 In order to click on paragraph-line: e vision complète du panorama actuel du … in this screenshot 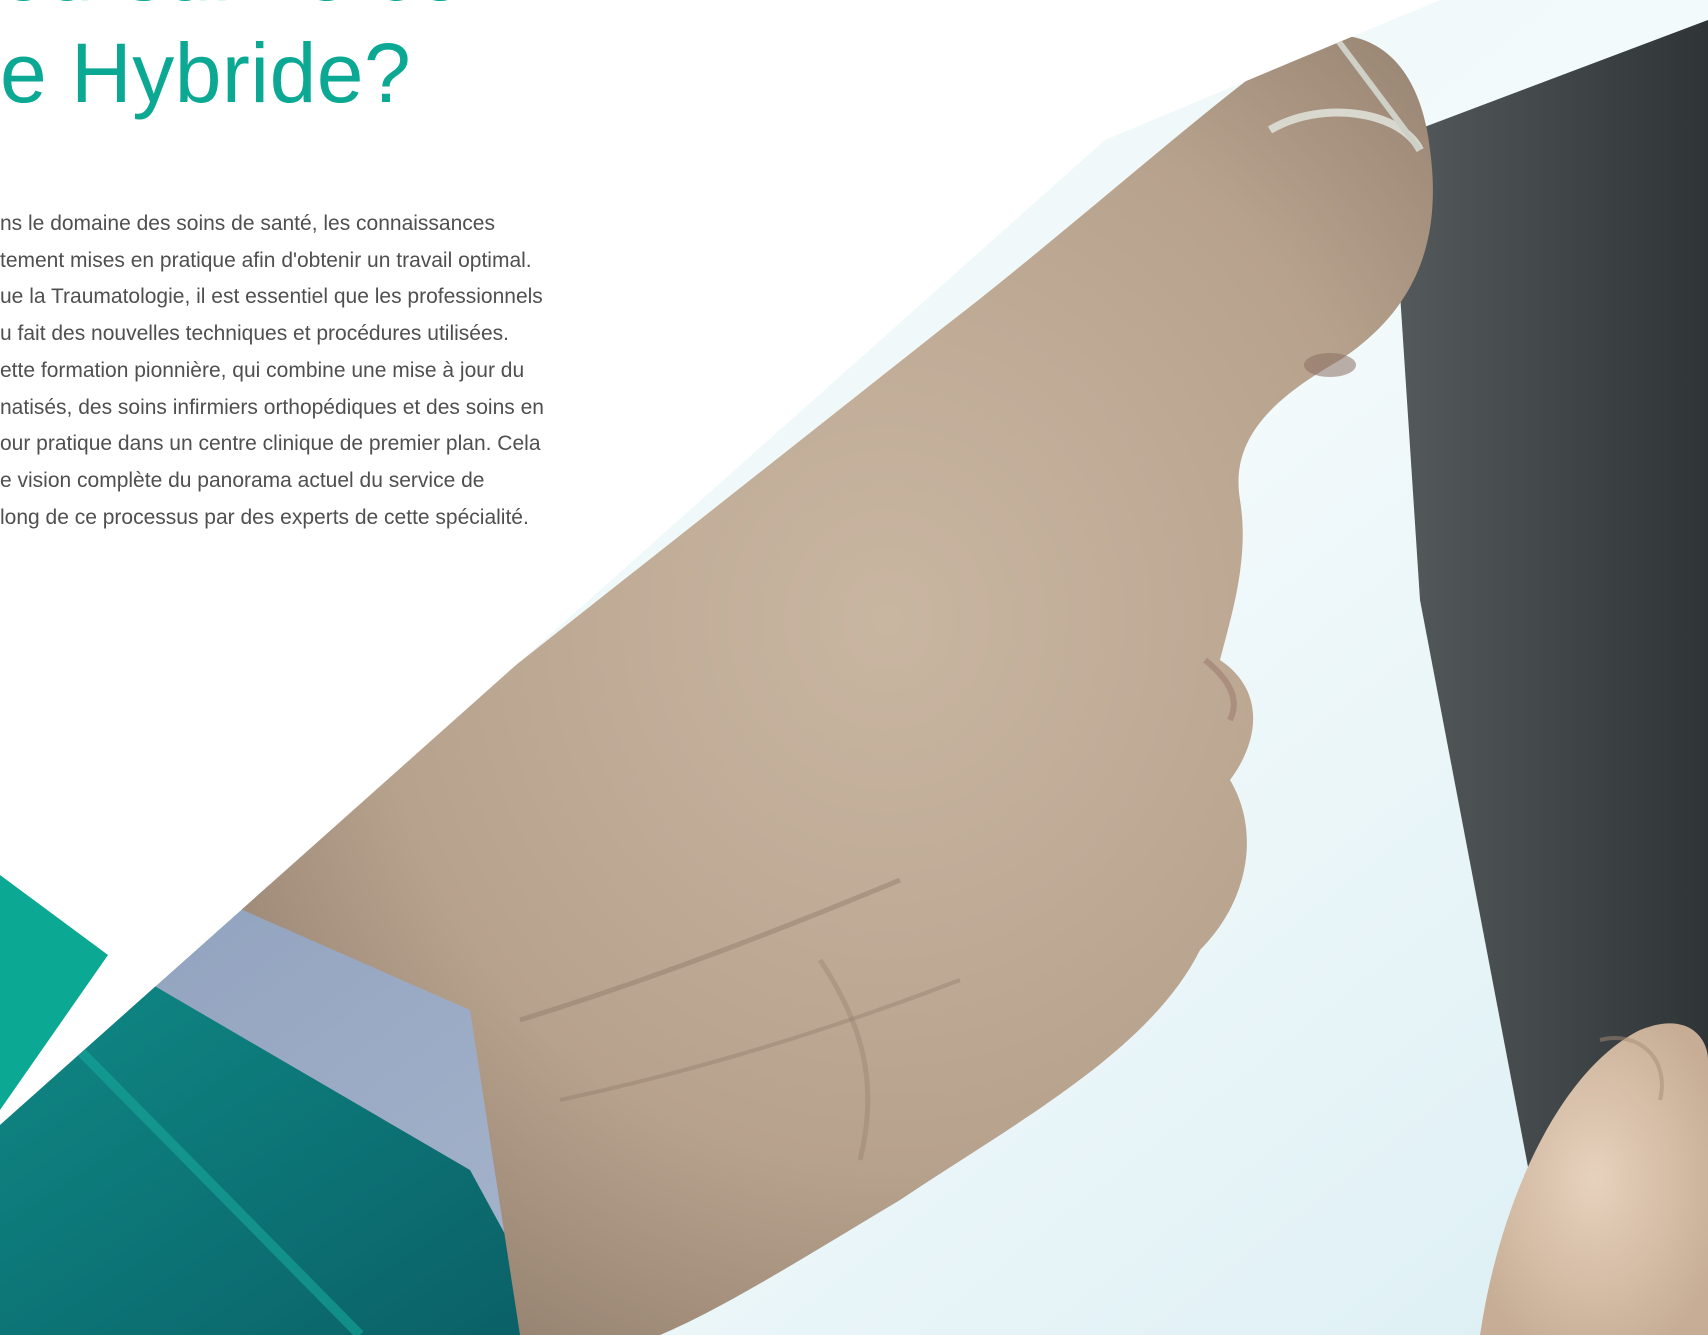, I will do `click(242, 480)`.